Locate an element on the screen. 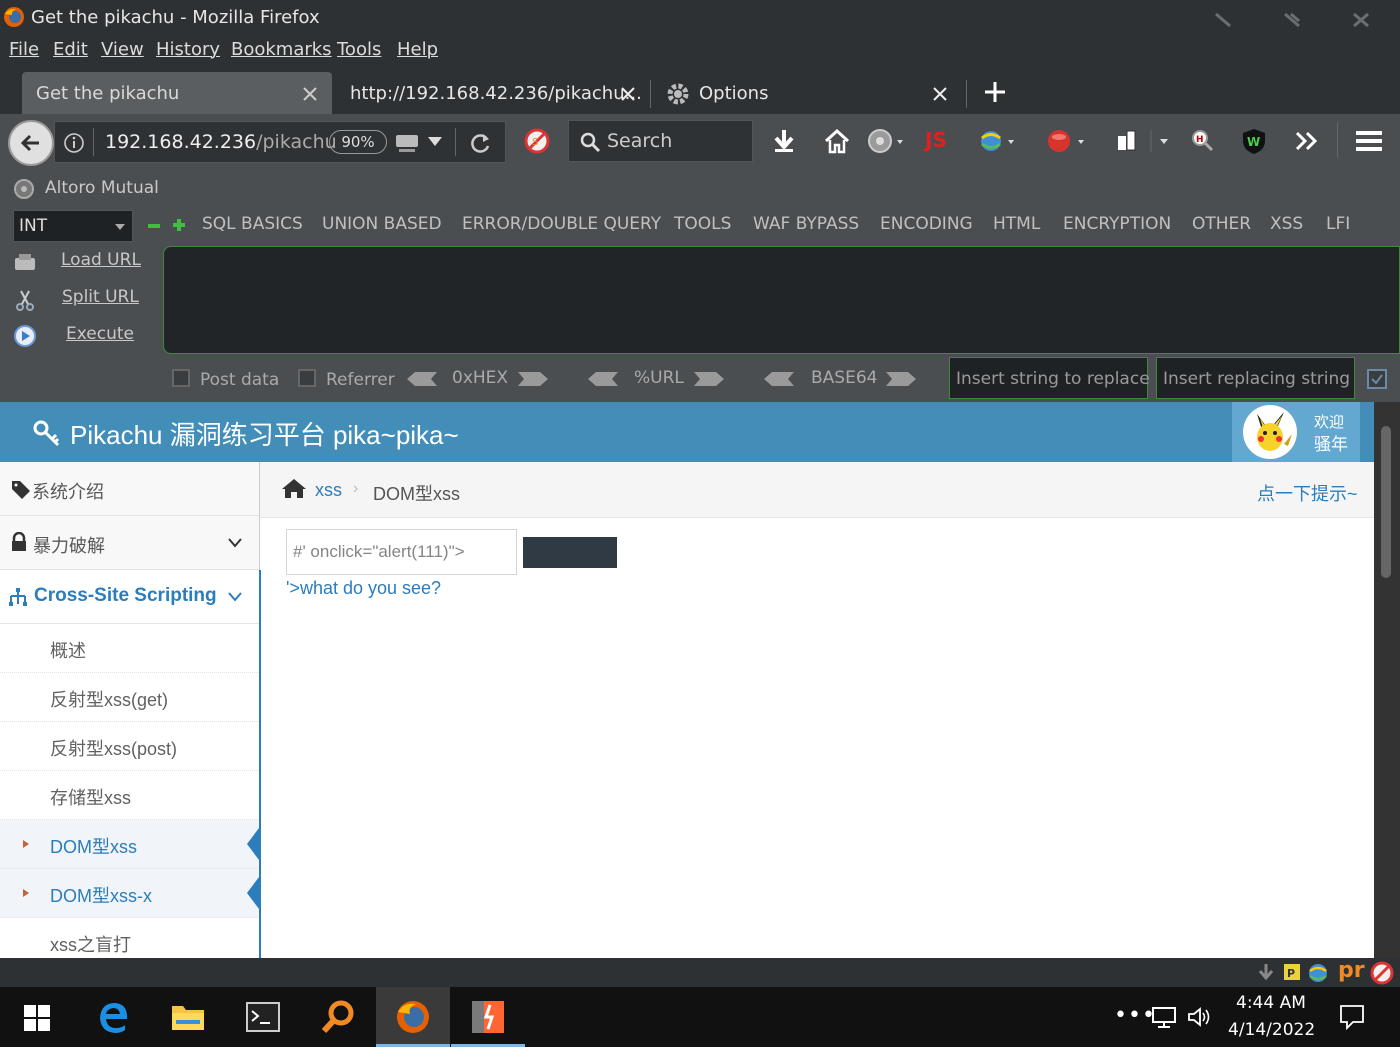 Image resolution: width=1400 pixels, height=1047 pixels. clock-date: 4/14/2022 is located at coordinates (1271, 1030).